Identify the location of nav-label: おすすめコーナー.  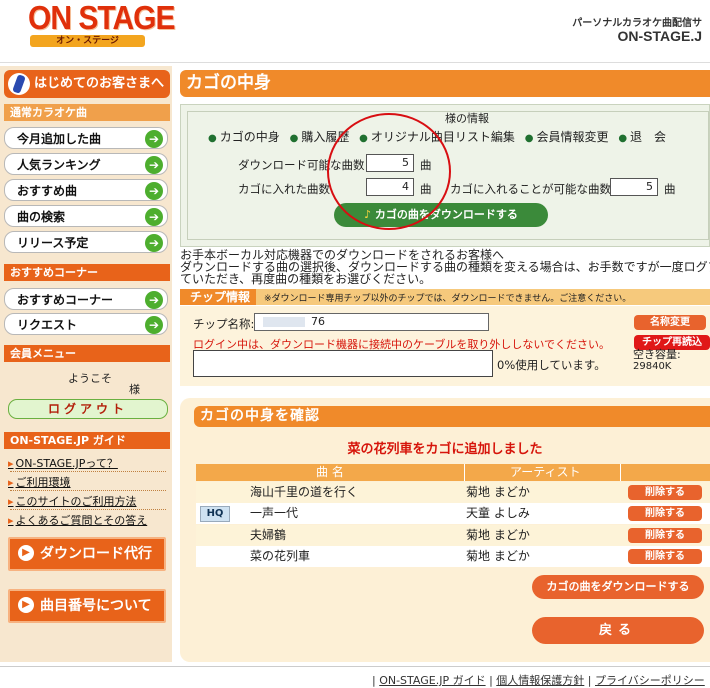
(65, 300).